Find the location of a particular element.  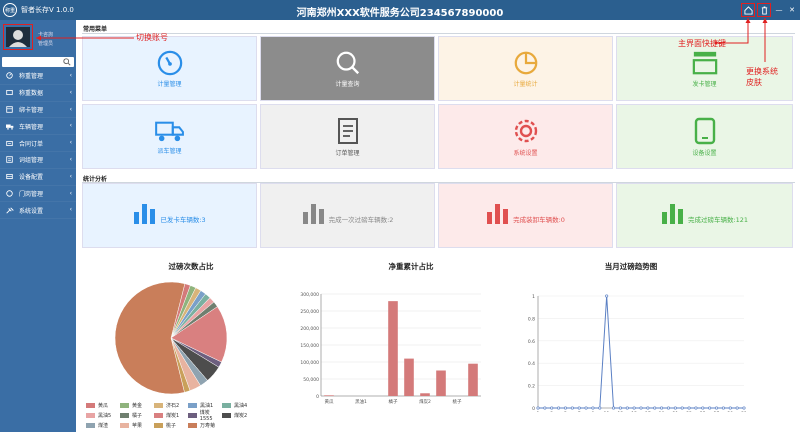

sidebar-item-vehicle: 车辆管理 ‹ is located at coordinates (38, 127).